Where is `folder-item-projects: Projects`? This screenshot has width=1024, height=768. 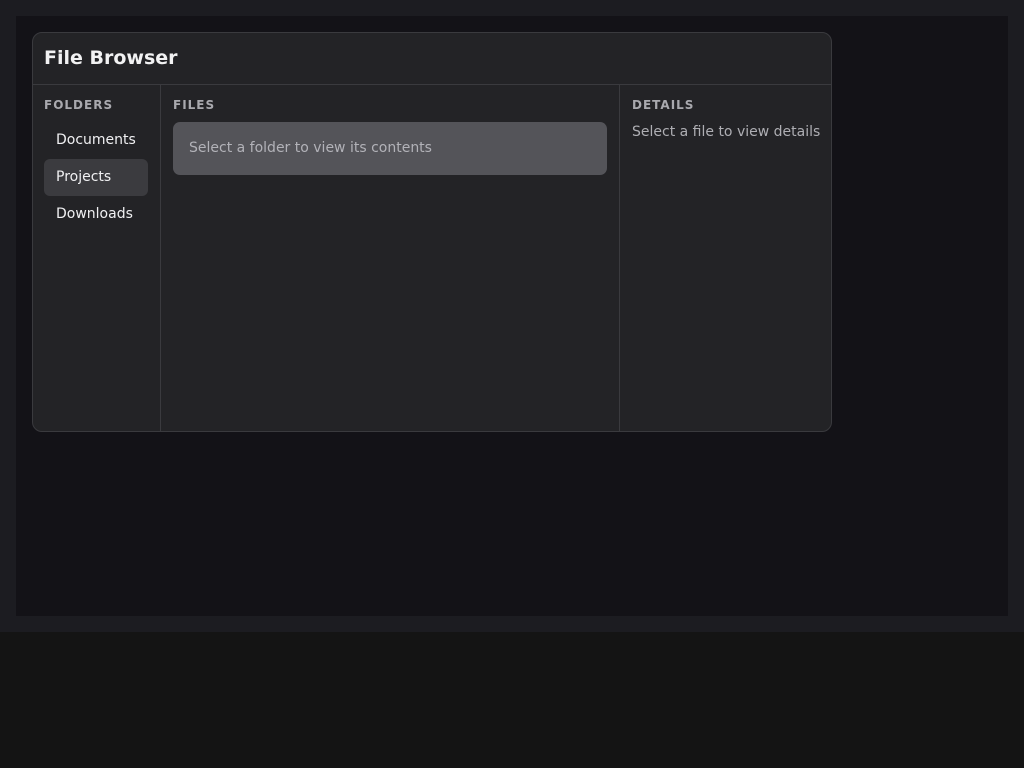 folder-item-projects: Projects is located at coordinates (96, 177).